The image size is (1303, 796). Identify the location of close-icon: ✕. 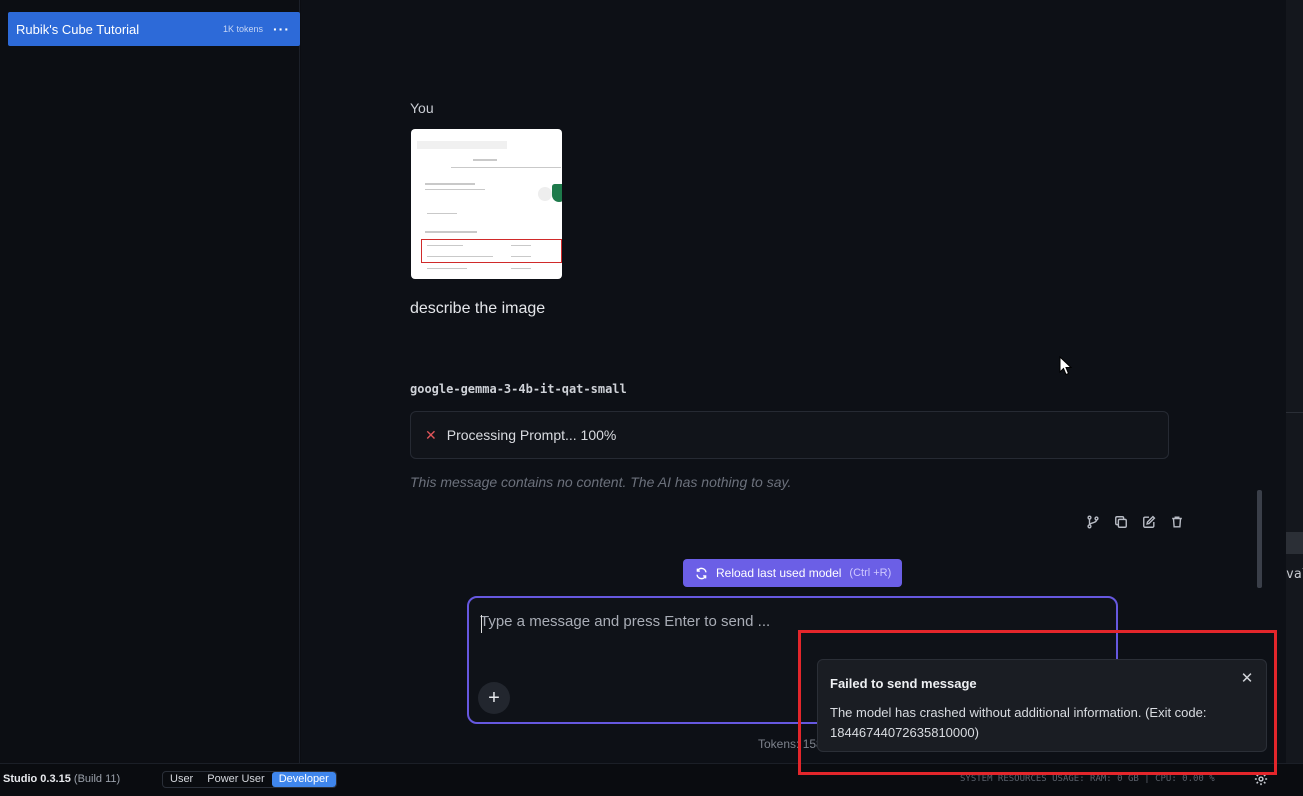
(431, 434).